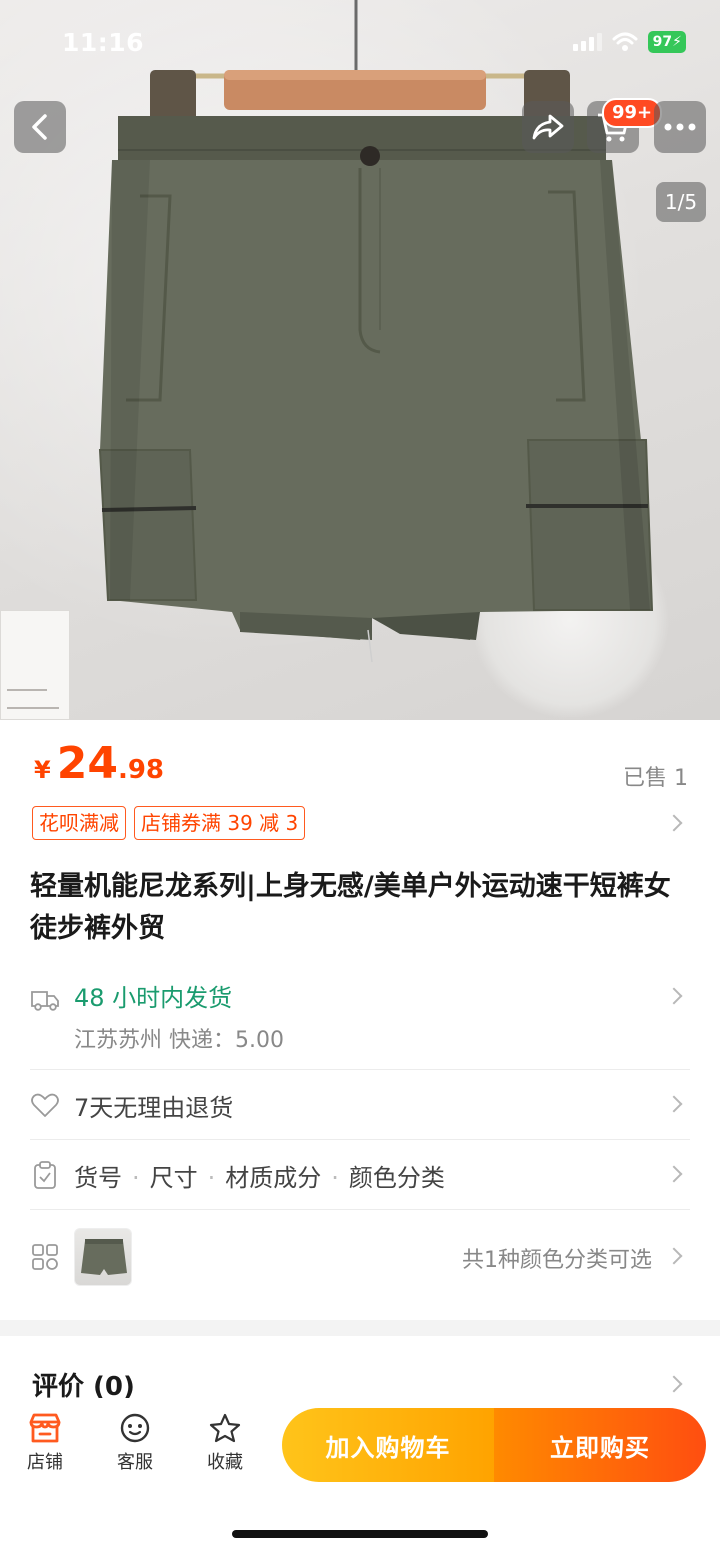  What do you see at coordinates (220, 823) in the screenshot?
I see `promo-tag: 店铺券满 39 减 3` at bounding box center [220, 823].